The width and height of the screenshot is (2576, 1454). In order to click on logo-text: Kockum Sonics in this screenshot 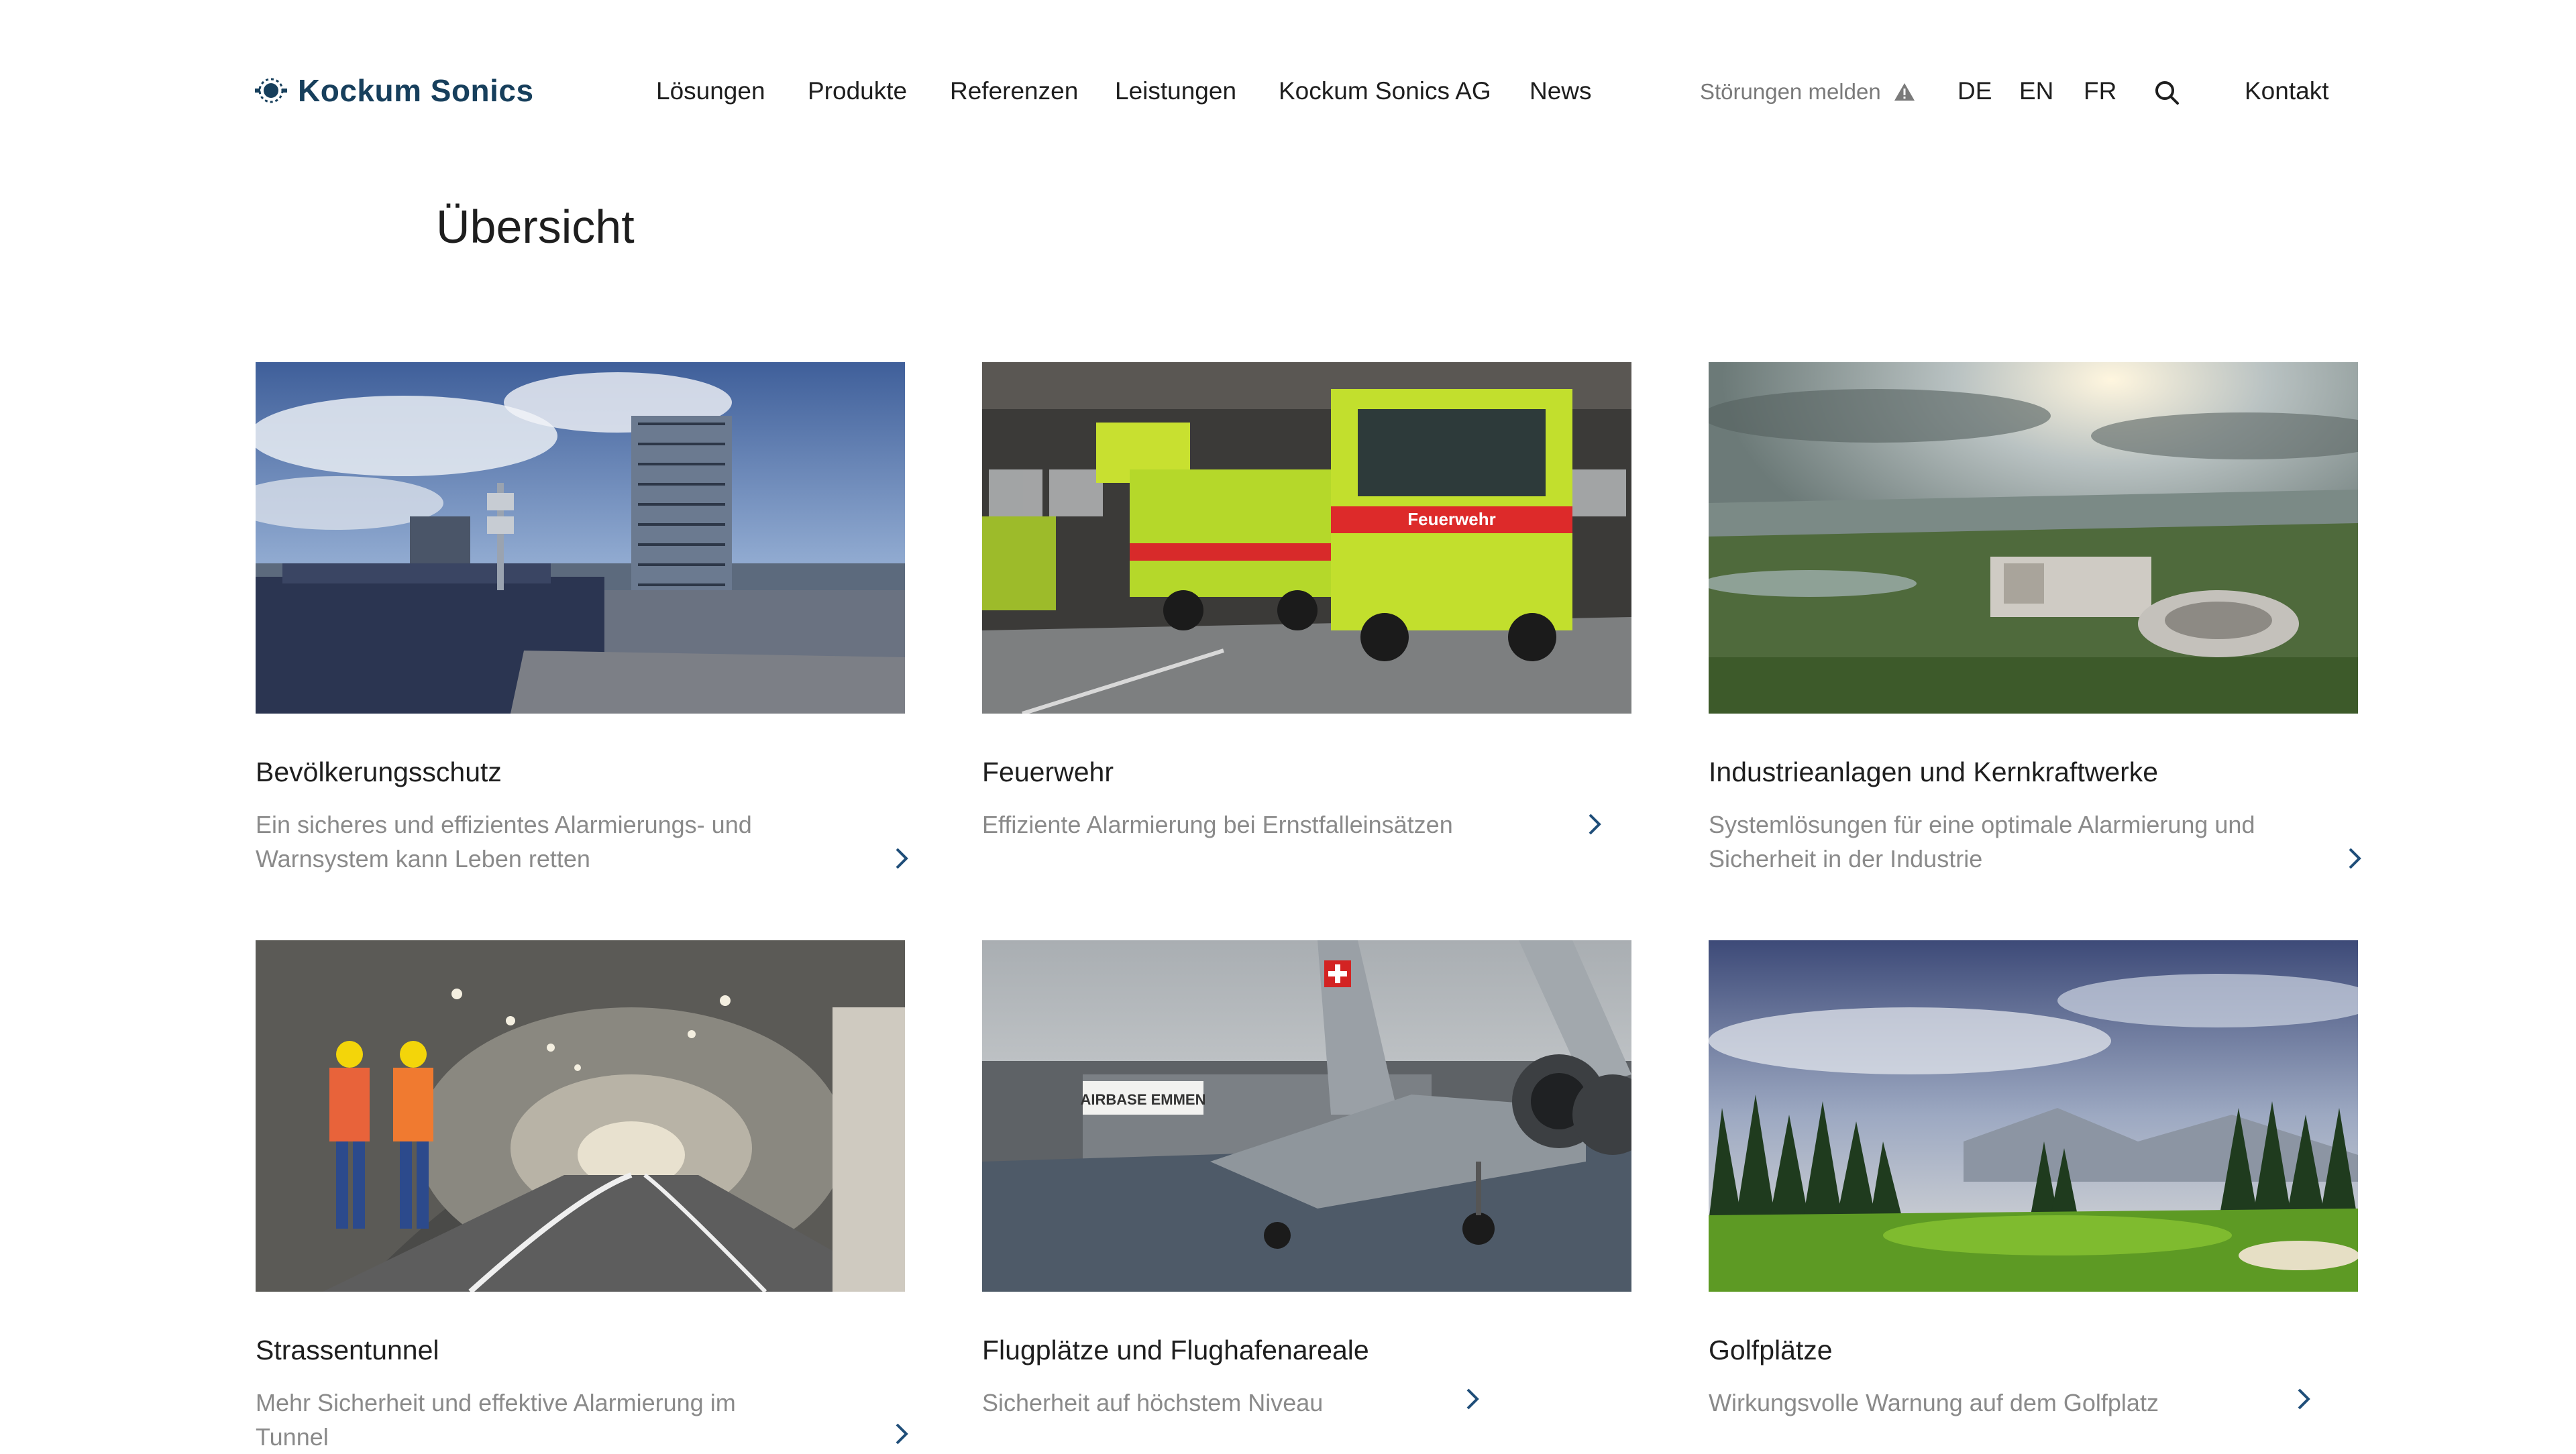, I will do `click(416, 90)`.